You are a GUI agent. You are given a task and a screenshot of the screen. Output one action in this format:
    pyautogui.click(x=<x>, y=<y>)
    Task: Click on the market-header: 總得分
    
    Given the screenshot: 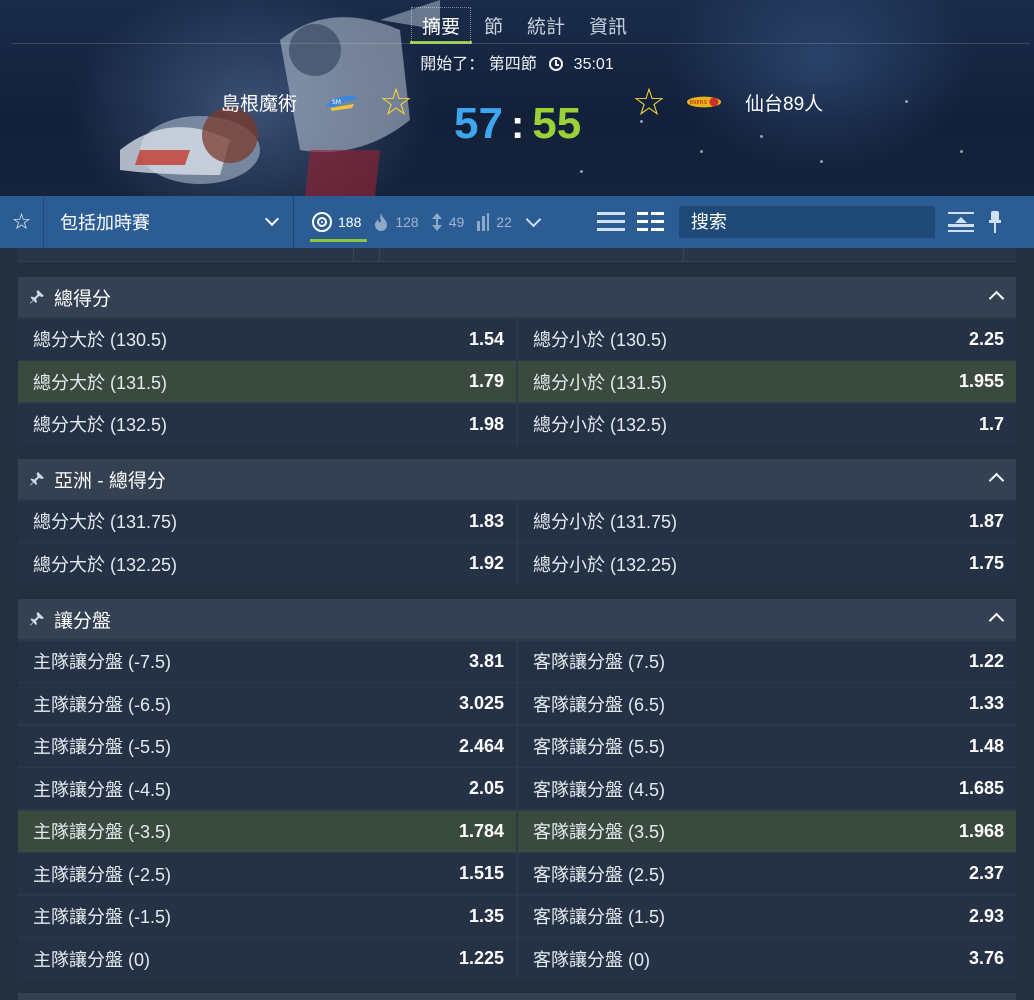 What is the action you would take?
    pyautogui.click(x=517, y=297)
    